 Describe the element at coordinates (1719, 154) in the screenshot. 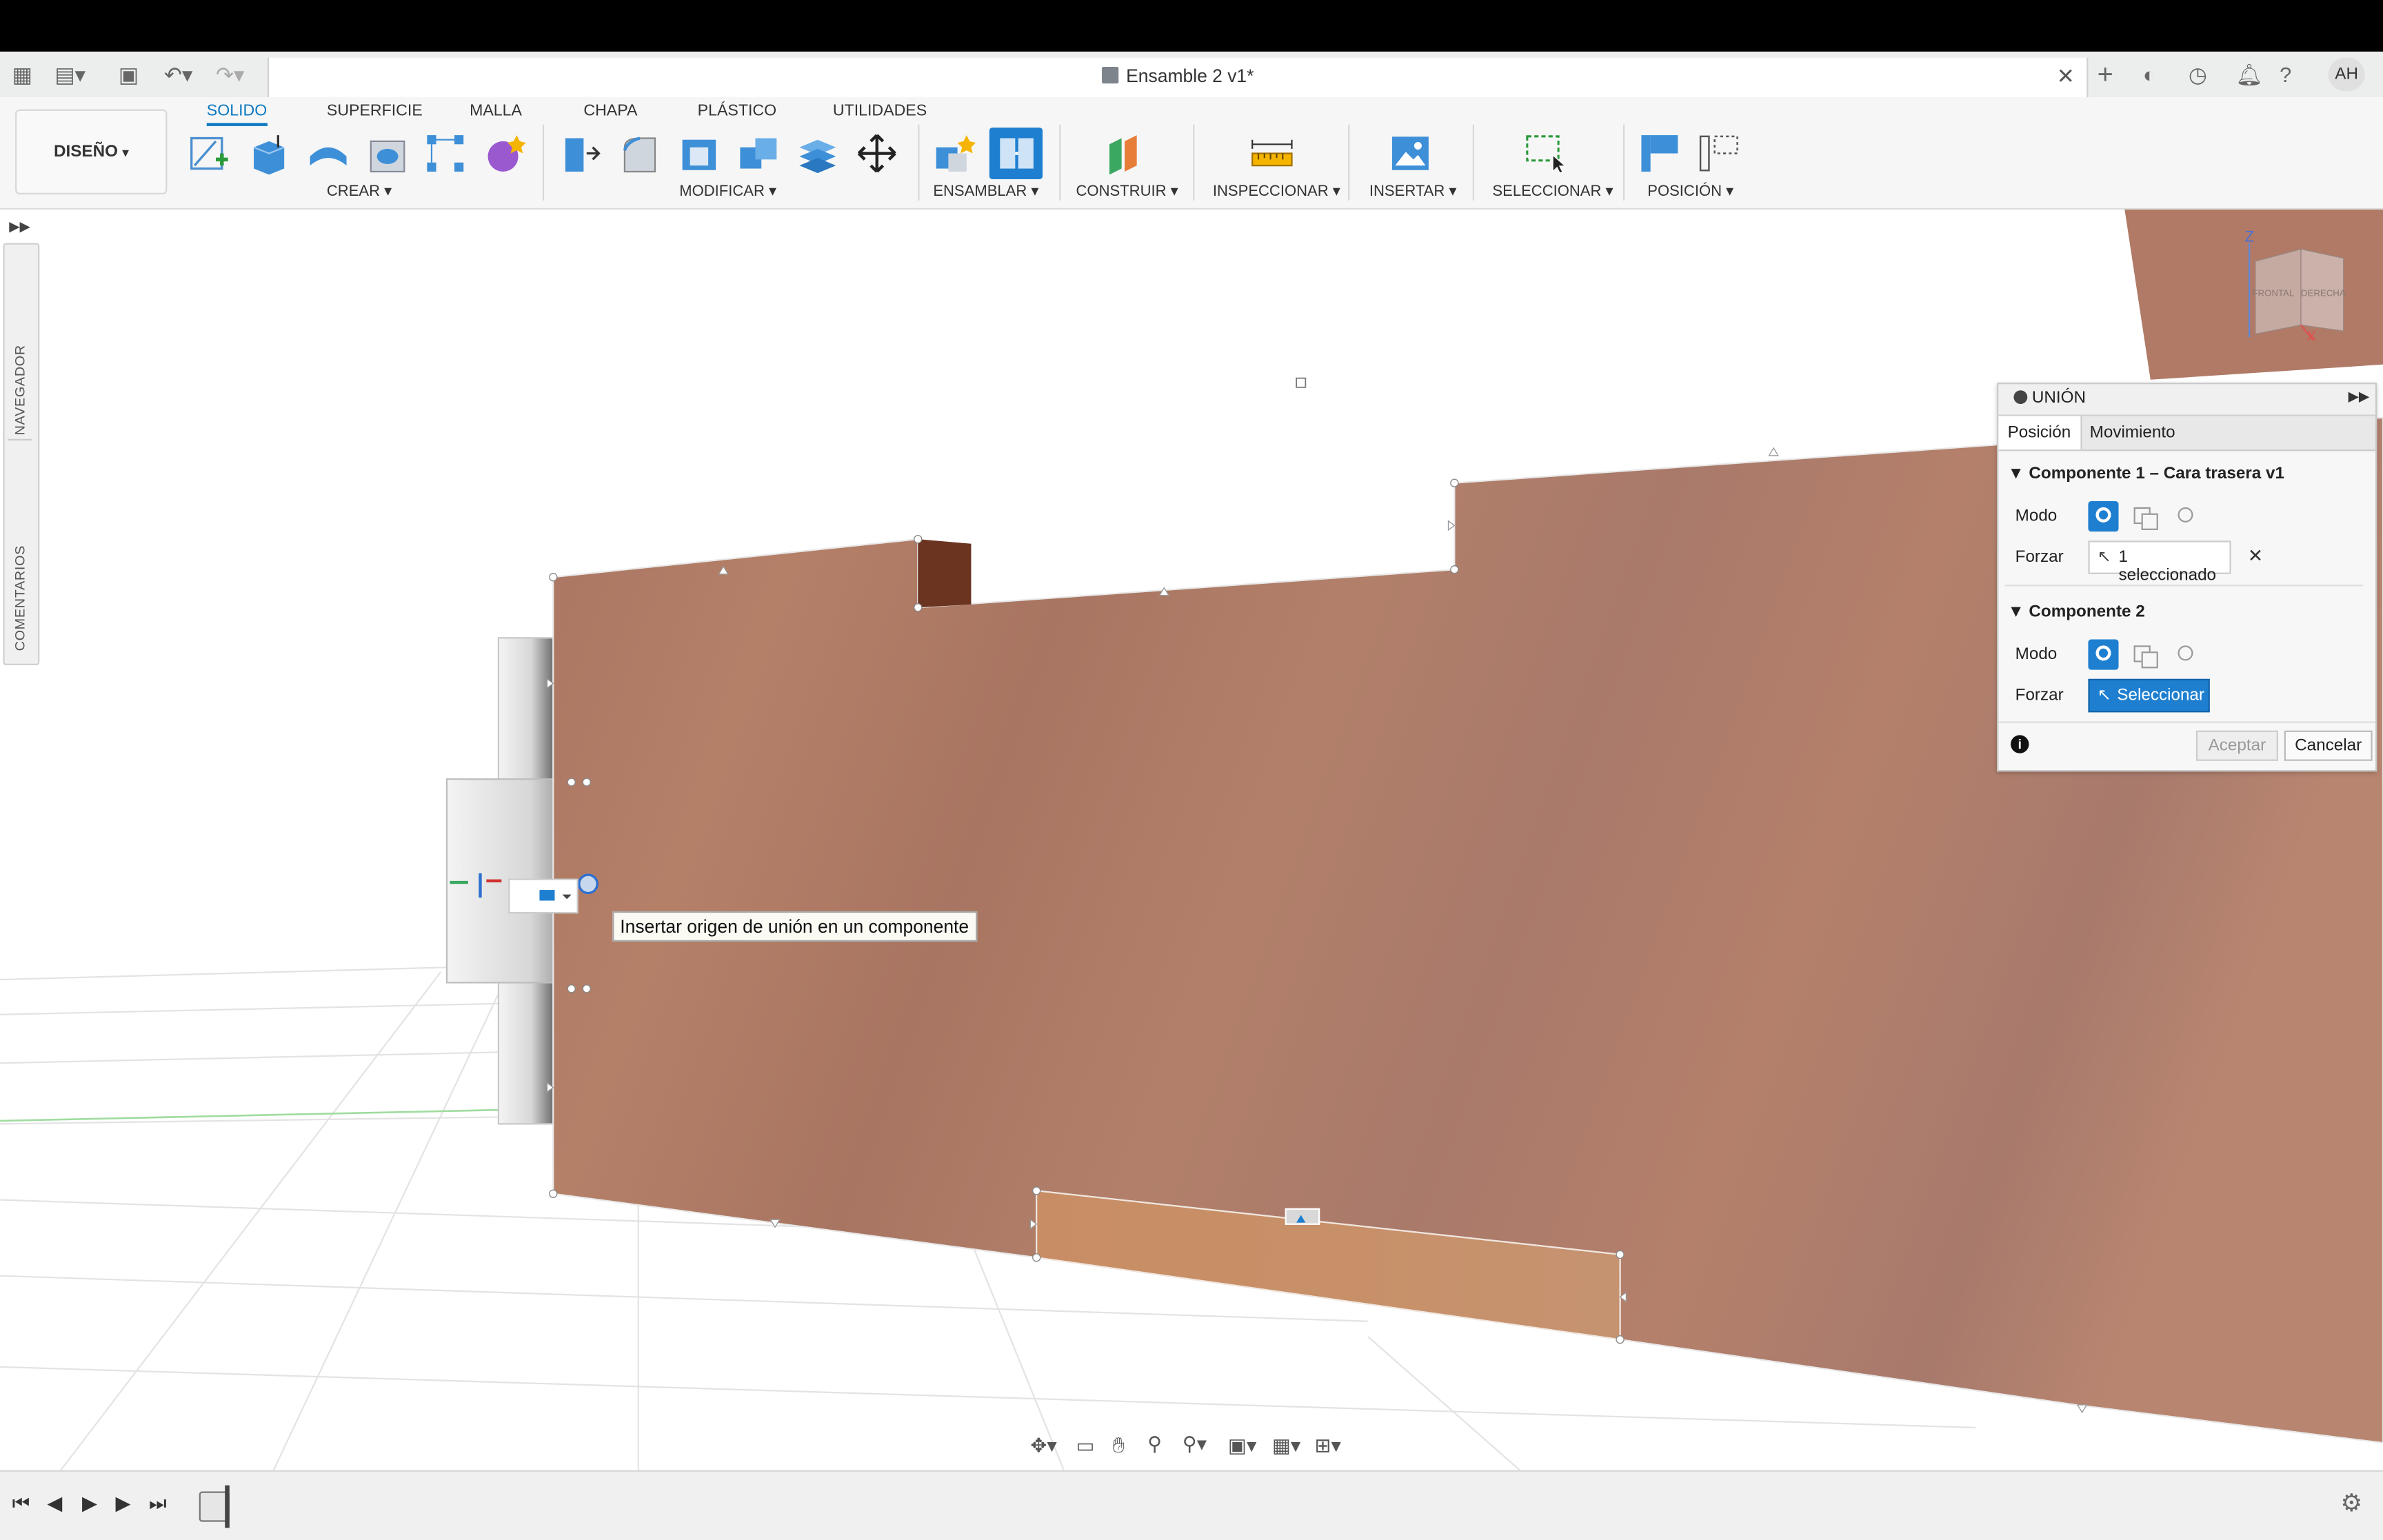

I see `revert-position-icon` at that location.